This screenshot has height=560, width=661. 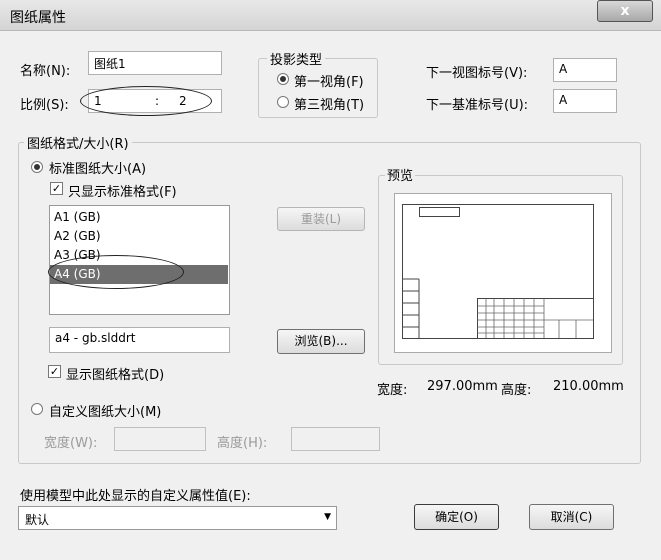 I want to click on preview-height-value: 210.00mm, so click(x=588, y=386).